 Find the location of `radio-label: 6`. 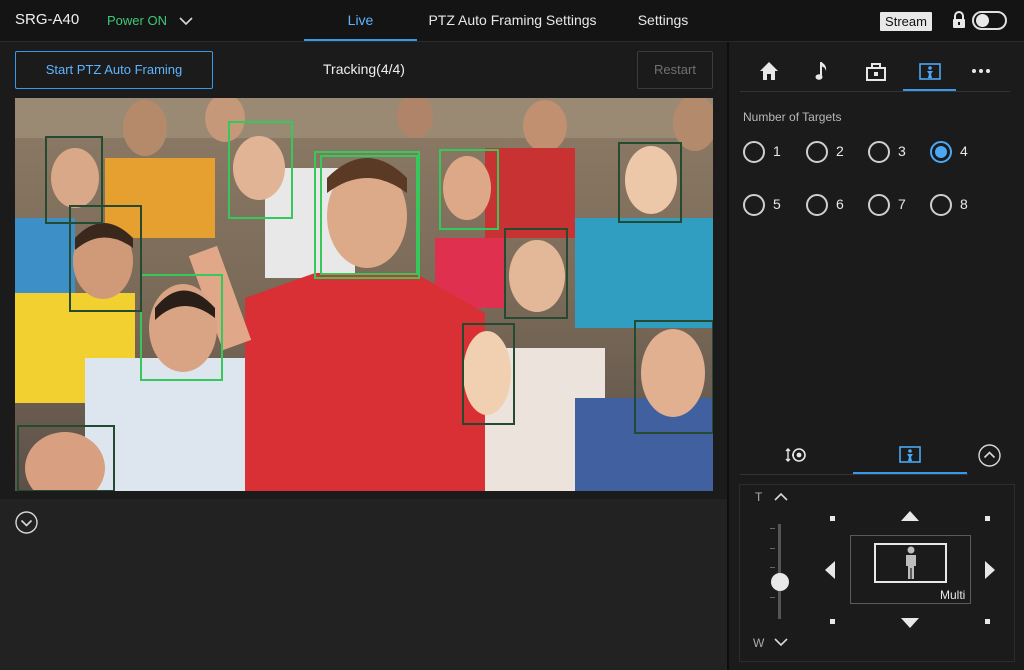

radio-label: 6 is located at coordinates (840, 204).